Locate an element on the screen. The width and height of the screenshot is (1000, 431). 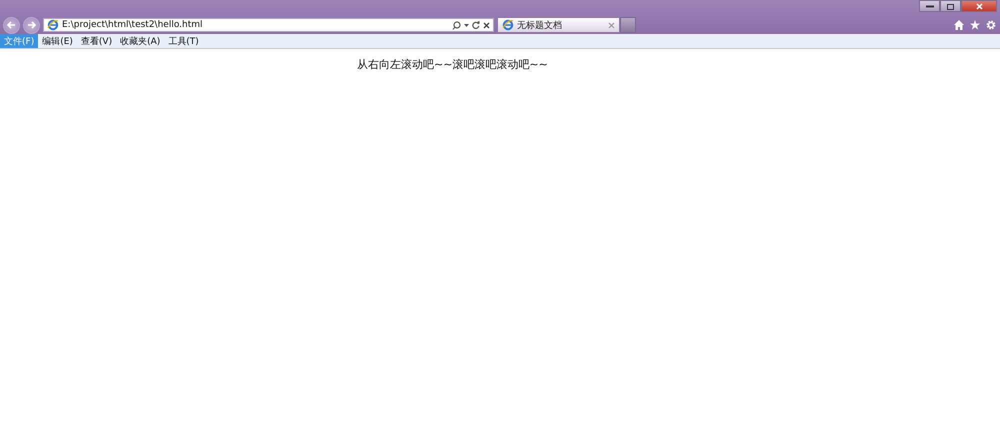
menu-item: 收藏夹(A) is located at coordinates (140, 41).